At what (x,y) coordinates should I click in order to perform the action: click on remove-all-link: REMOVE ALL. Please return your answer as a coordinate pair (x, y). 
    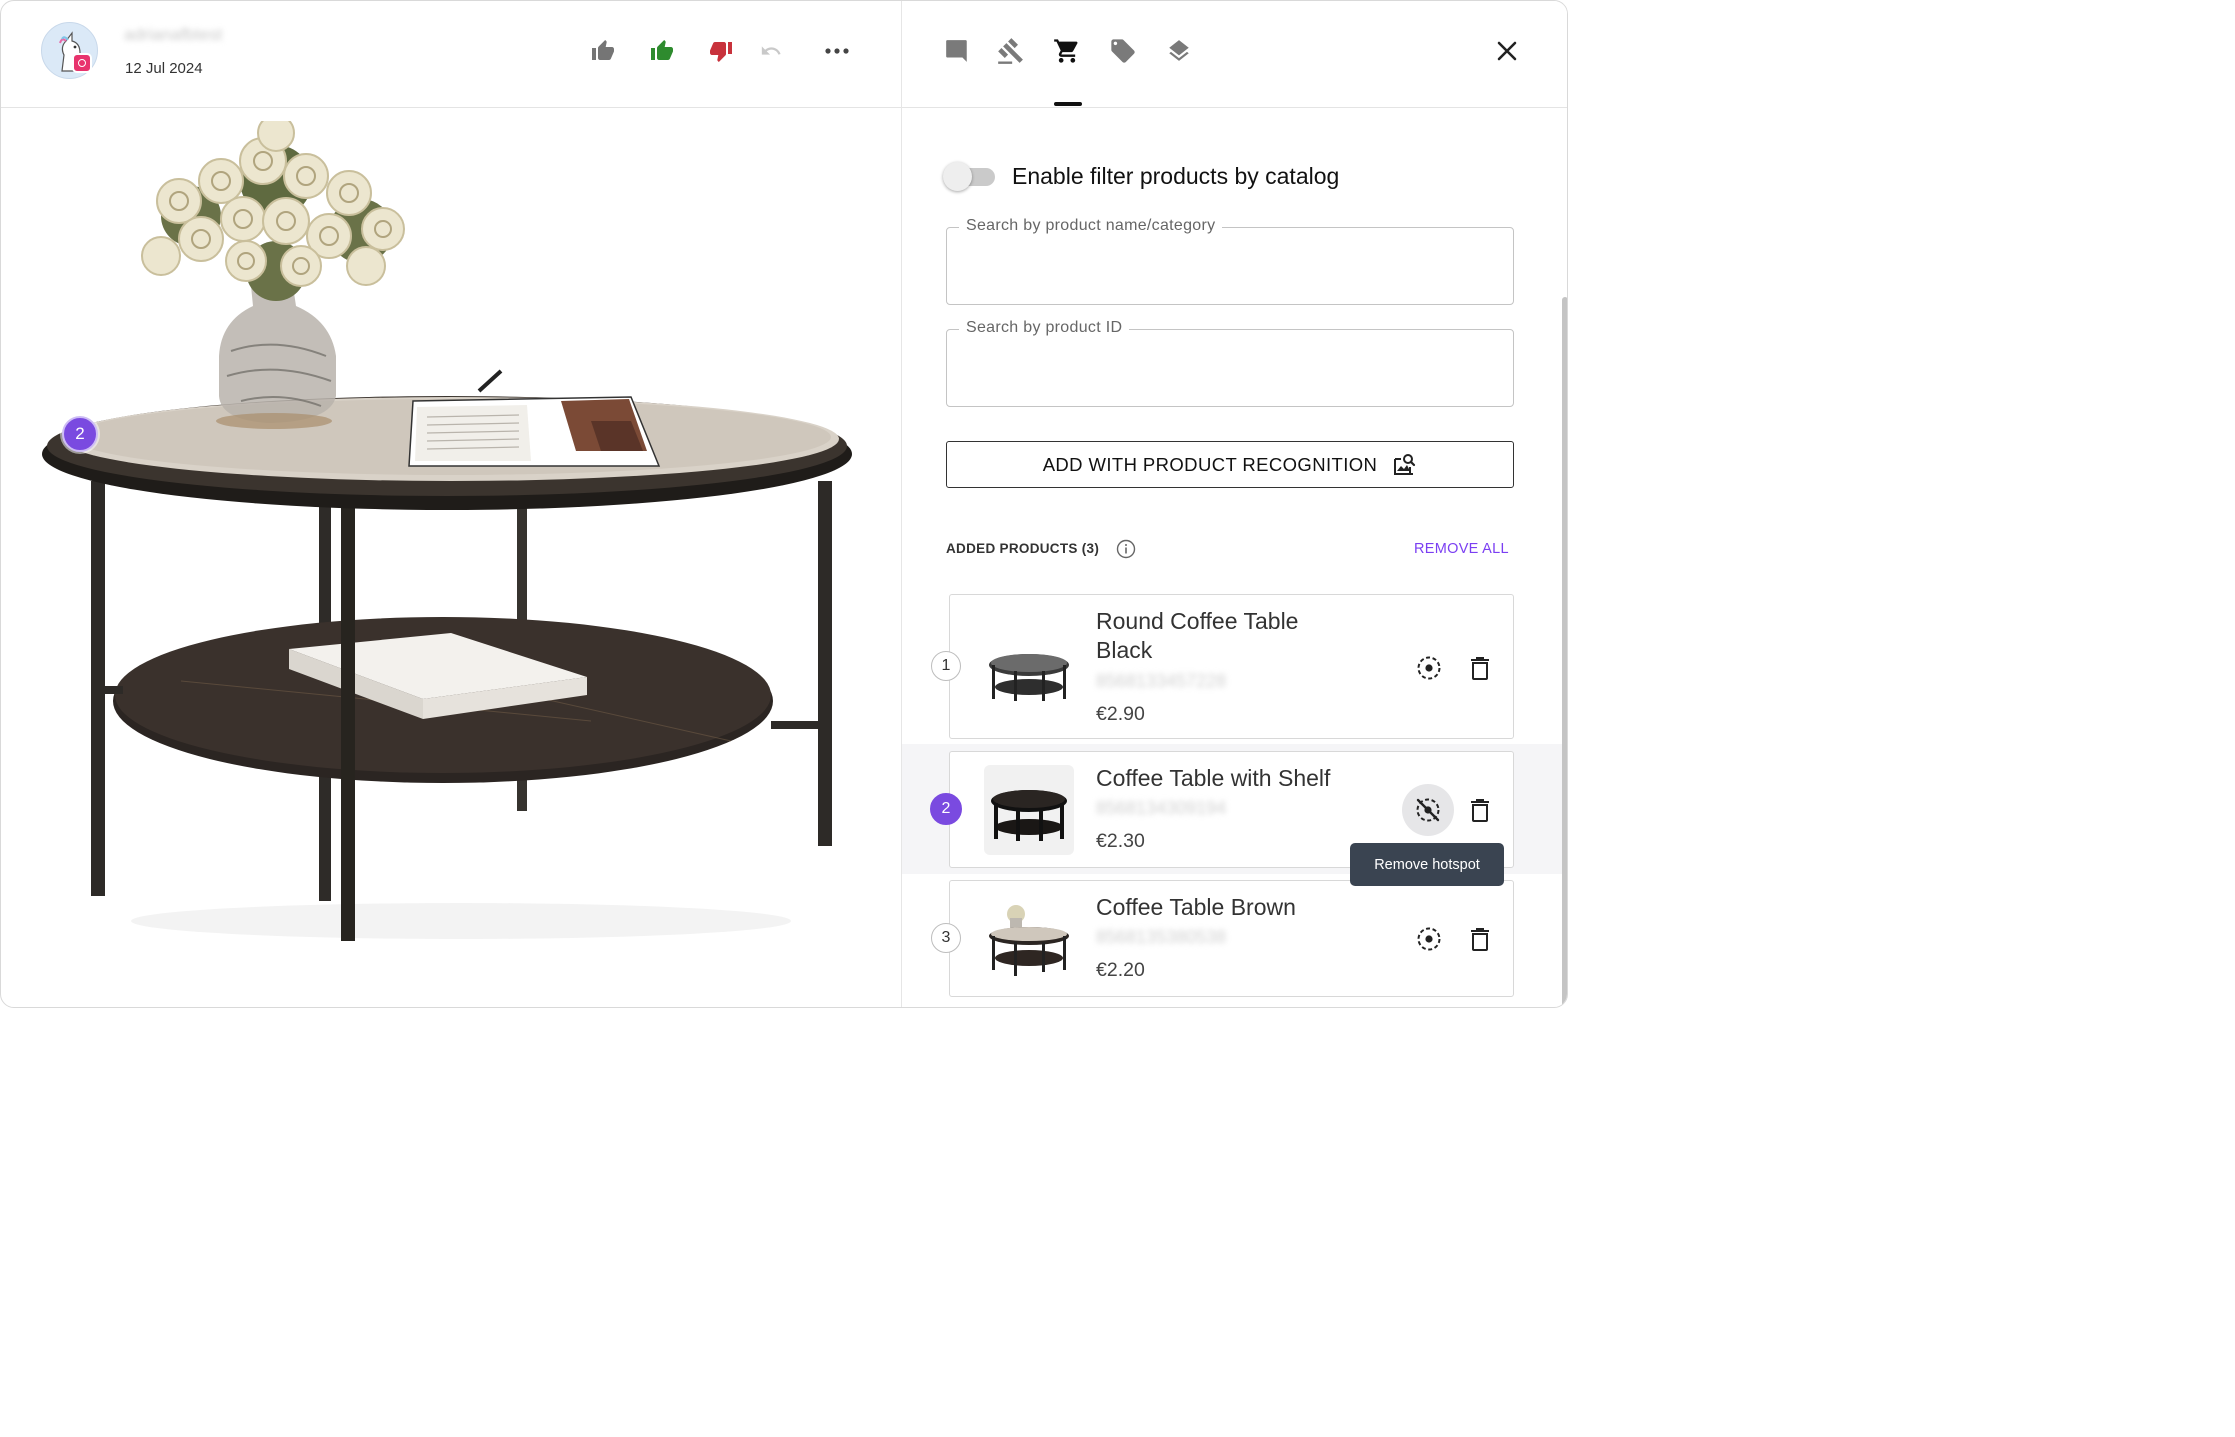
    Looking at the image, I should click on (1461, 549).